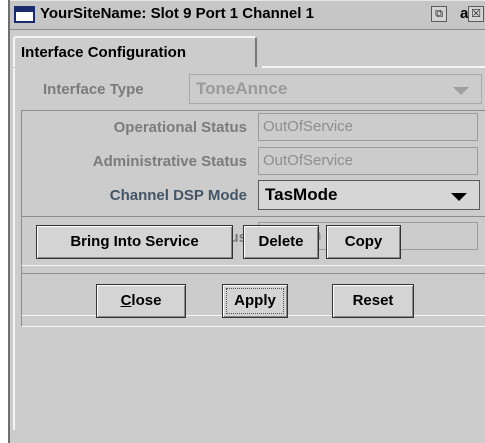  I want to click on close-window-icon: ☒, so click(476, 14).